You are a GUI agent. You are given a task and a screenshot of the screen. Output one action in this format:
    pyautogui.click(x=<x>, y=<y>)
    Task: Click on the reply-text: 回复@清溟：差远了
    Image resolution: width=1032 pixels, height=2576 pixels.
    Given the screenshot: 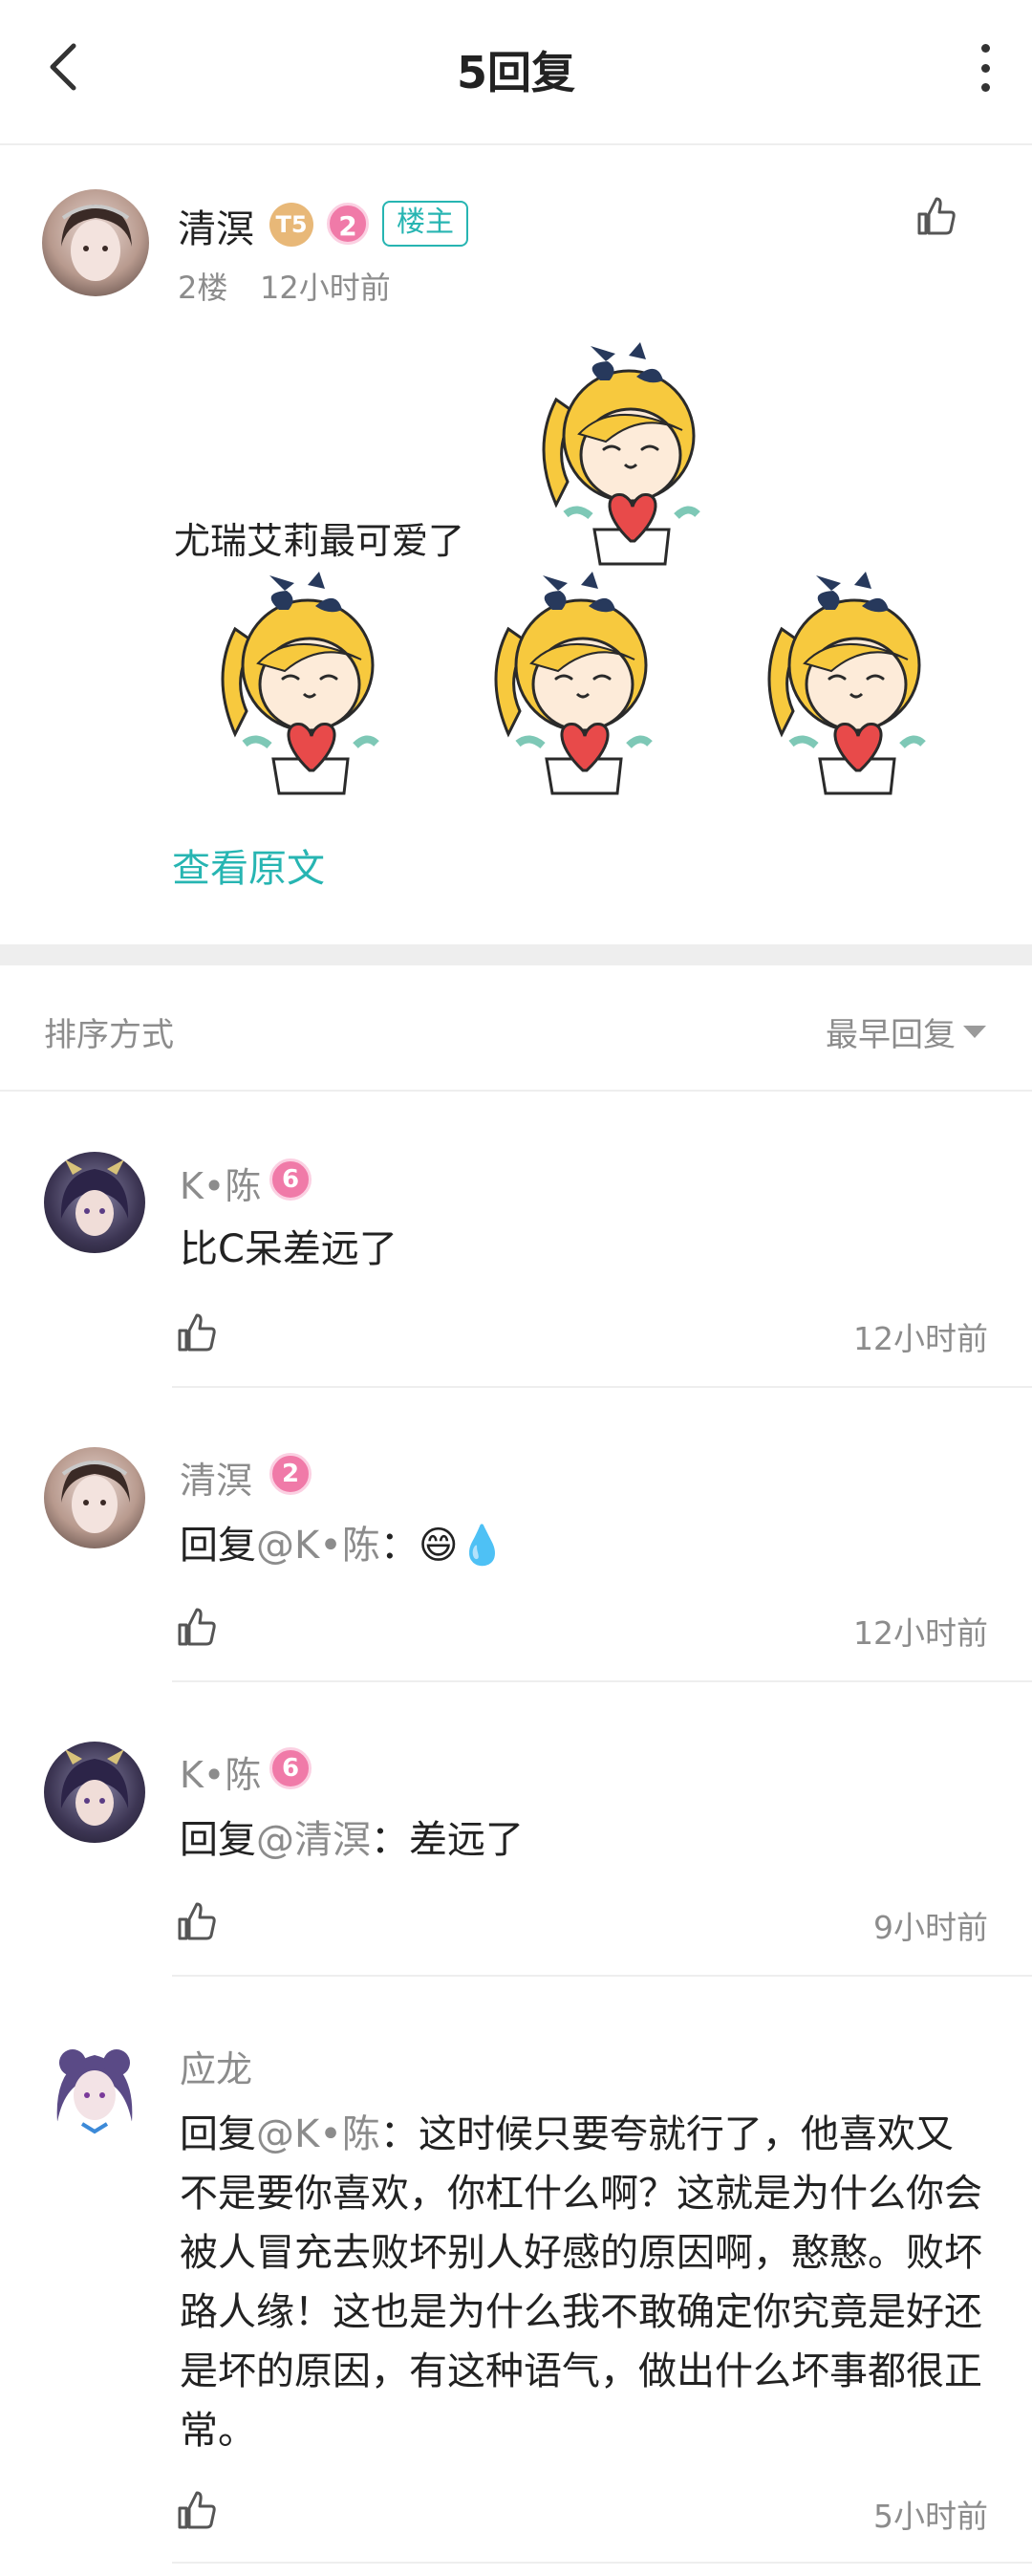 What is the action you would take?
    pyautogui.click(x=352, y=1840)
    